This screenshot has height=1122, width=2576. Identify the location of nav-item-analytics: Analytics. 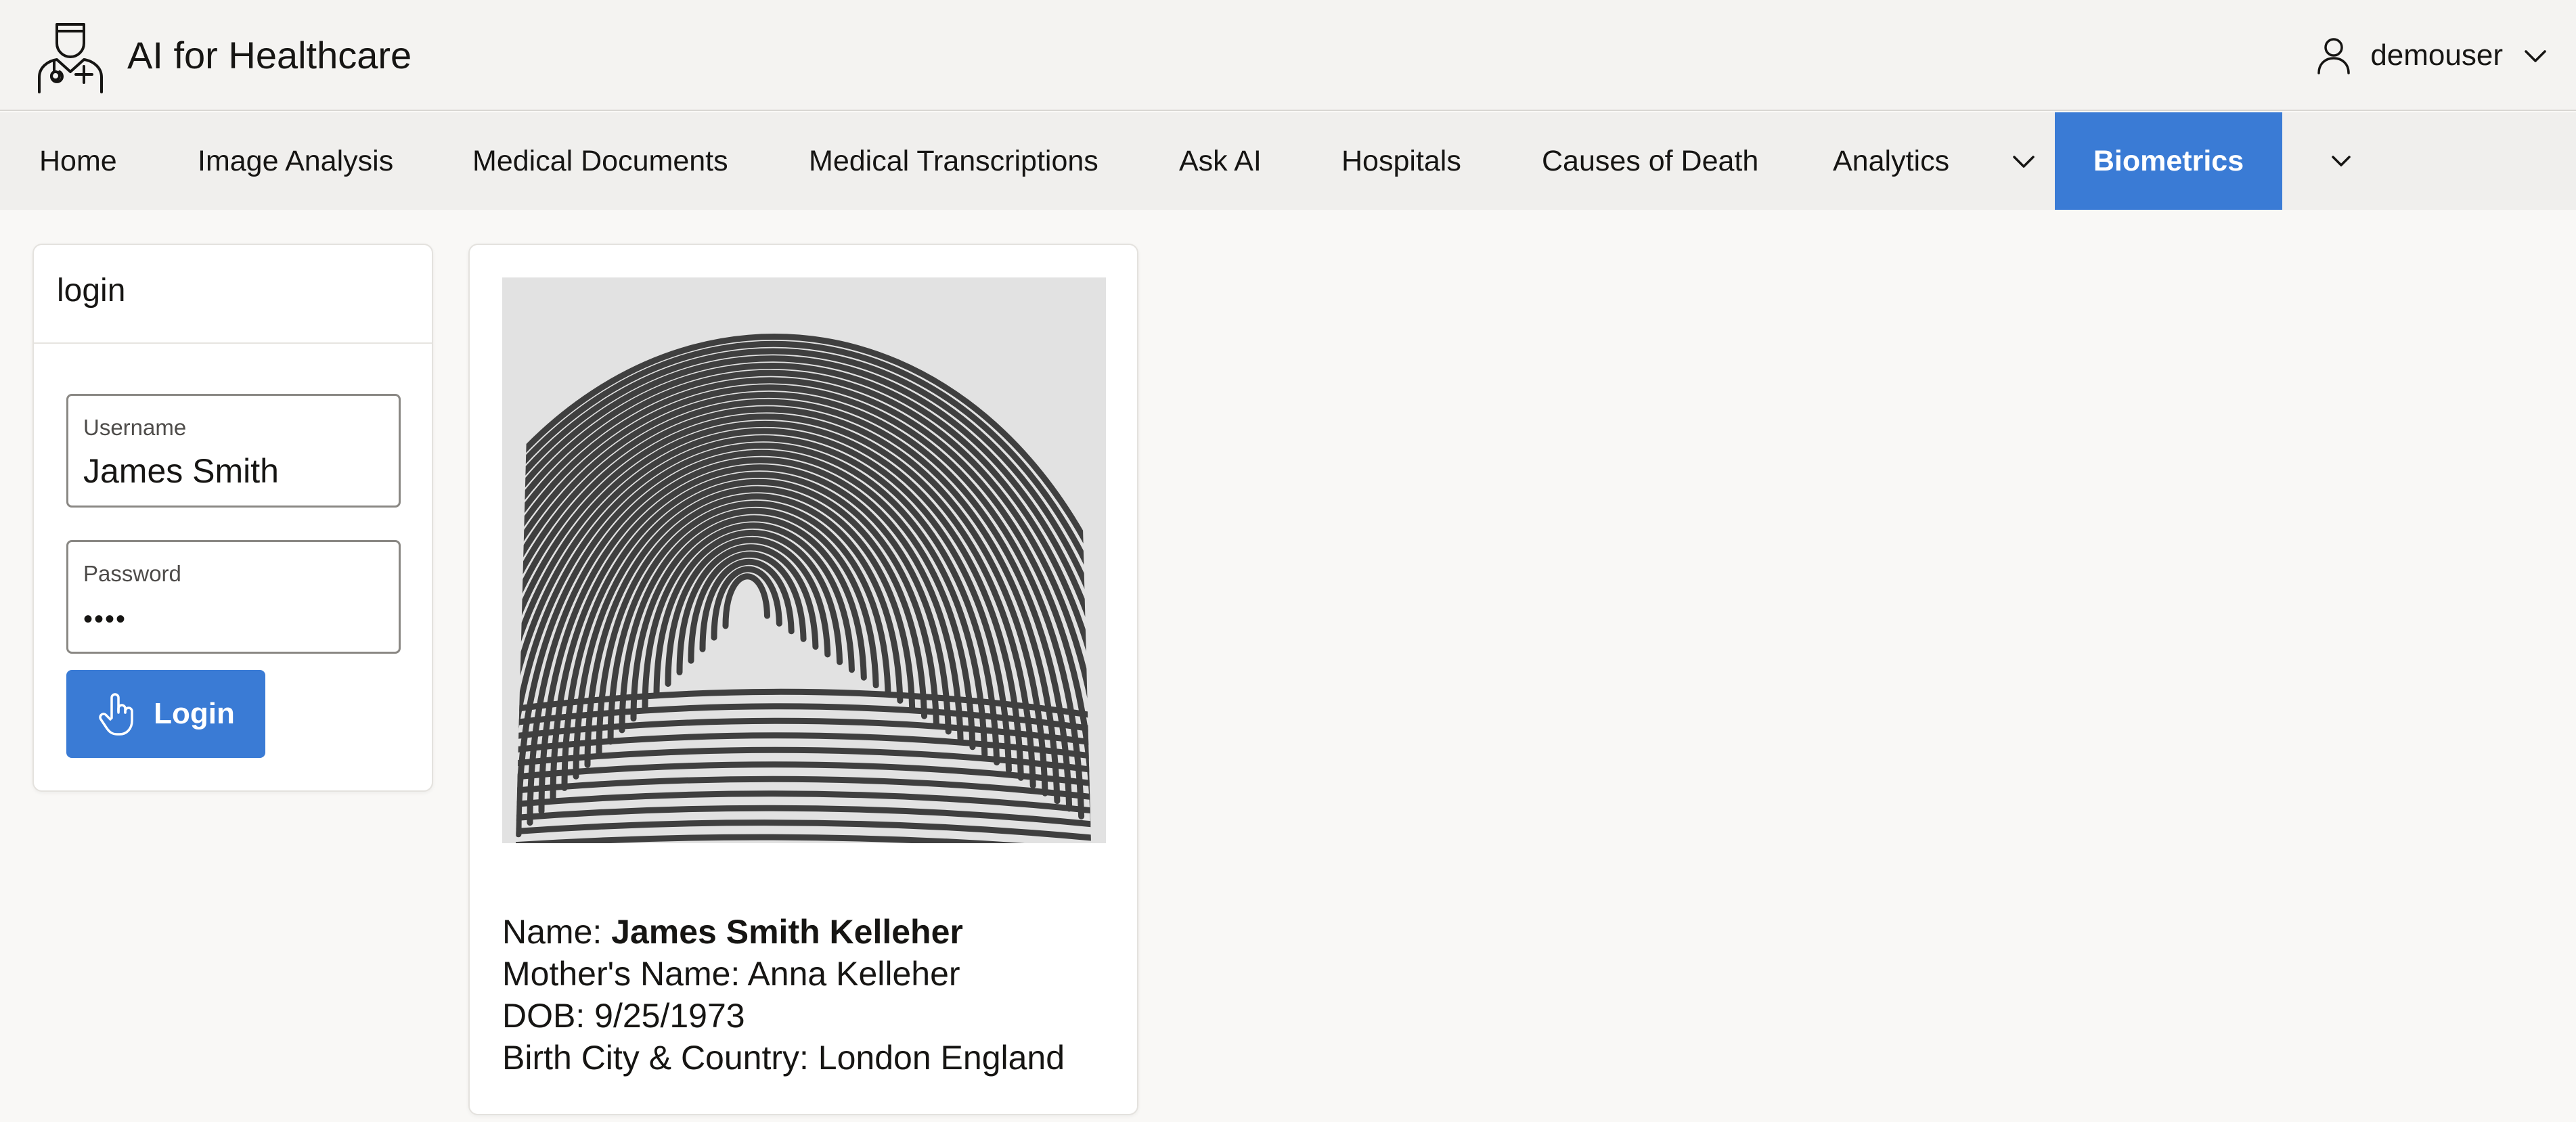
(1891, 161).